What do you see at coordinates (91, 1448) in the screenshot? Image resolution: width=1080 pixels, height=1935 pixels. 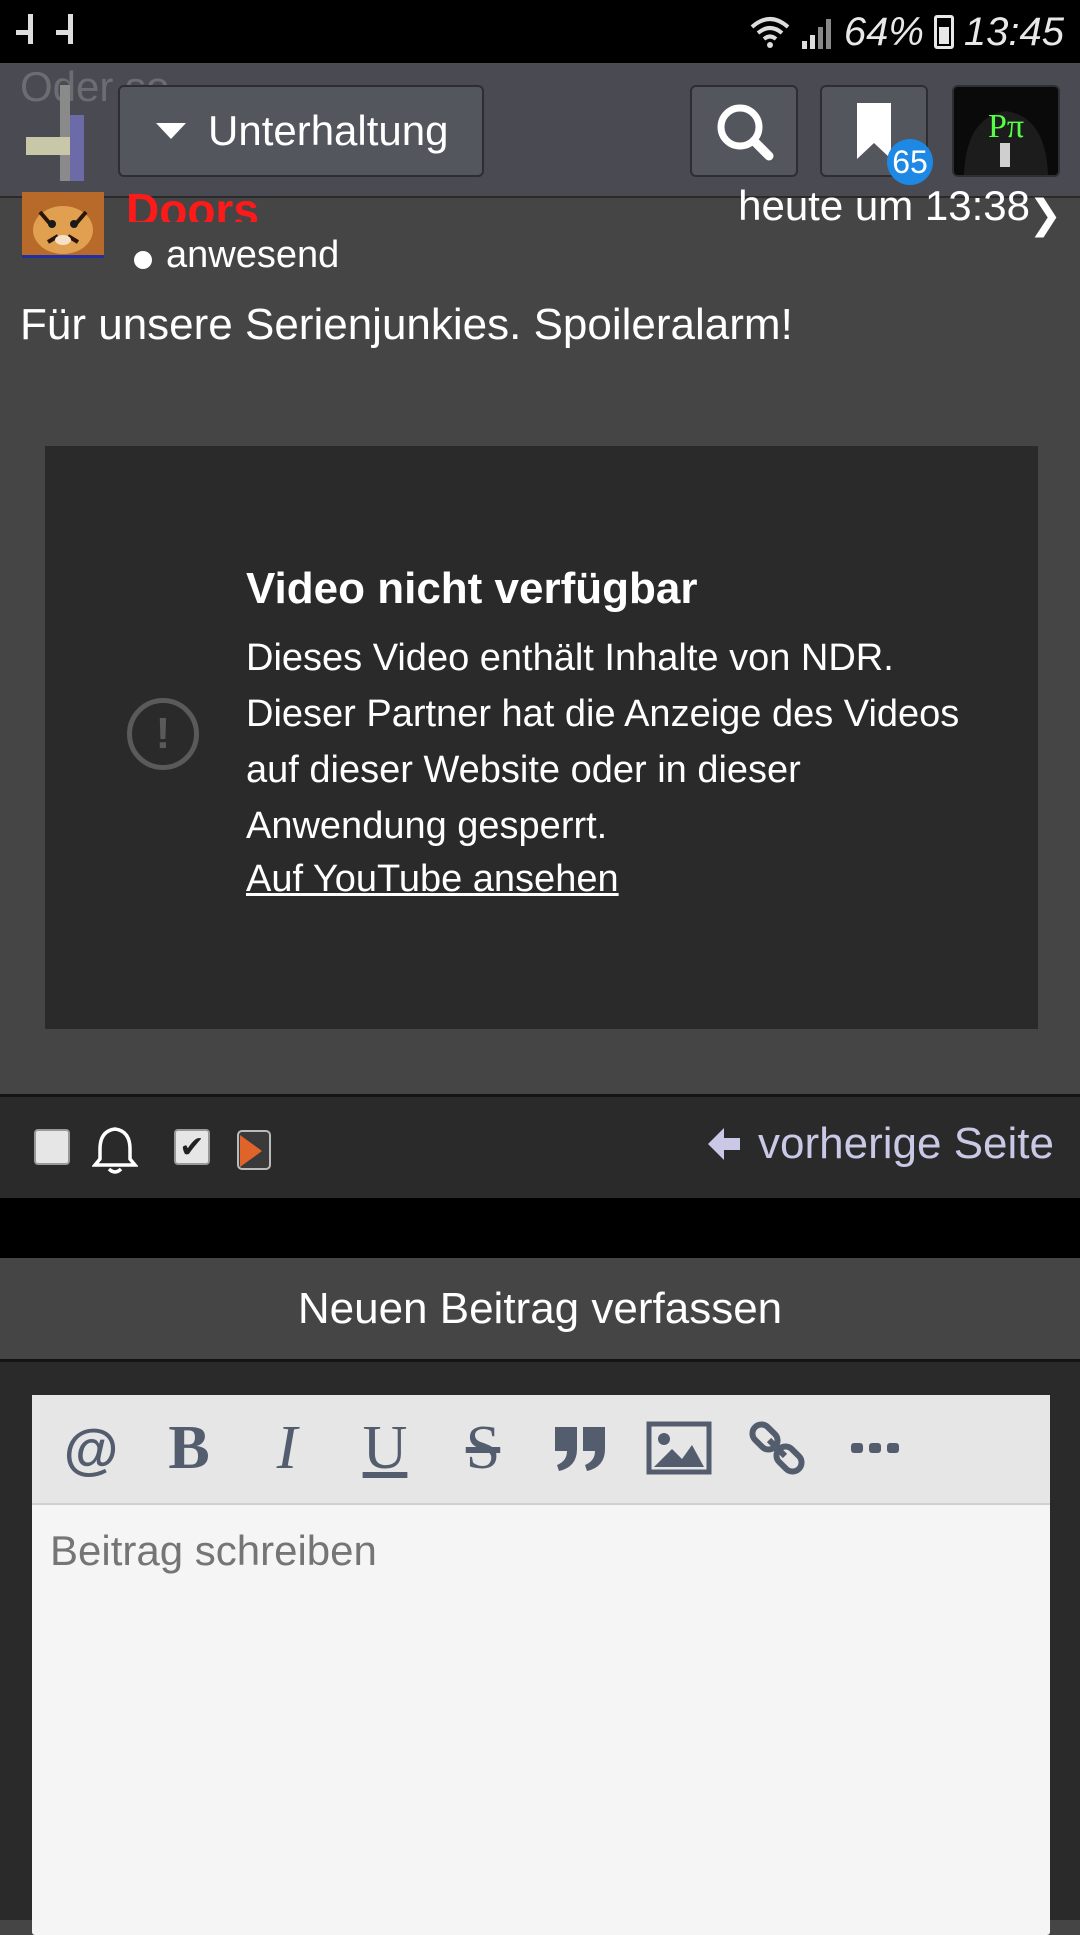 I see `mention-button: @` at bounding box center [91, 1448].